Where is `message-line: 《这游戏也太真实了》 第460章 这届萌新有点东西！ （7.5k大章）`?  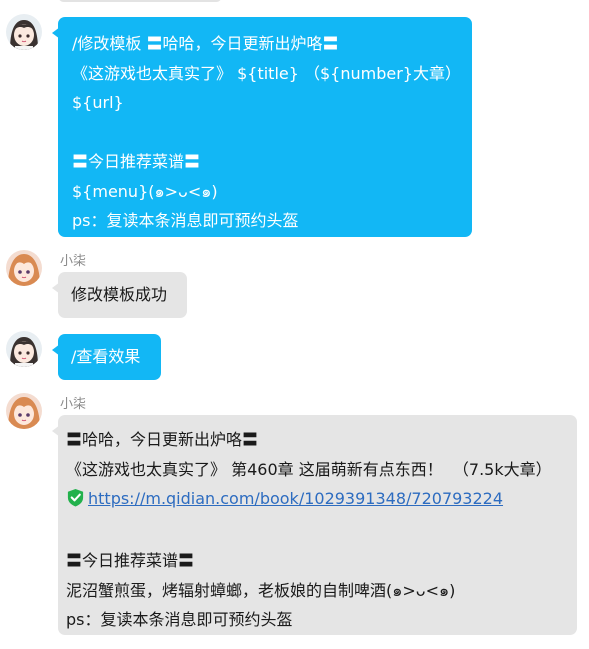 message-line: 《这游戏也太真实了》 第460章 这届萌新有点东西！ （7.5k大章） is located at coordinates (309, 469).